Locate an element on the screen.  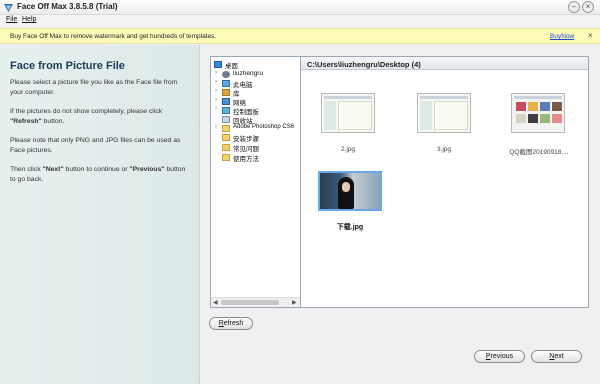
recycle-bin-icon is located at coordinates (226, 119).